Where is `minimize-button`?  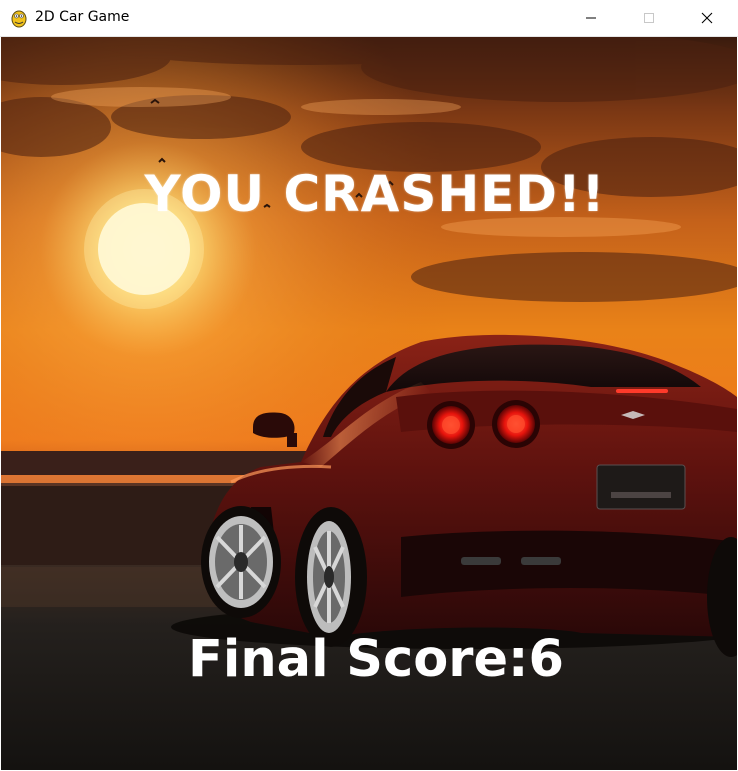
minimize-button is located at coordinates (591, 18).